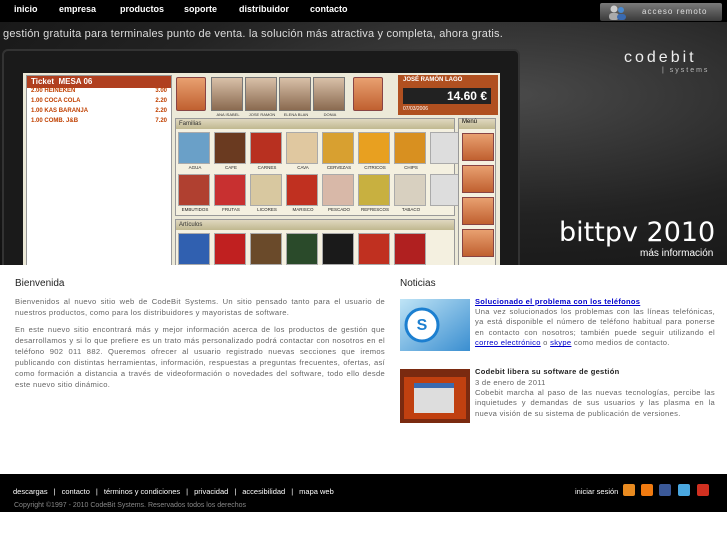  I want to click on arrow-left-icon, so click(191, 94).